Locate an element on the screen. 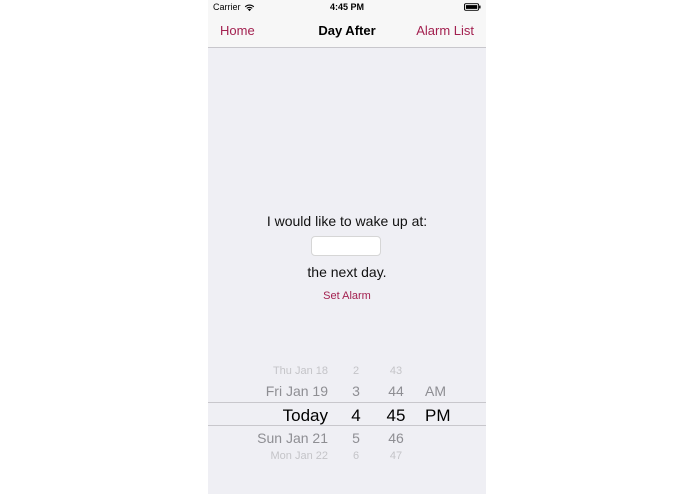  battery-icon is located at coordinates (472, 7).